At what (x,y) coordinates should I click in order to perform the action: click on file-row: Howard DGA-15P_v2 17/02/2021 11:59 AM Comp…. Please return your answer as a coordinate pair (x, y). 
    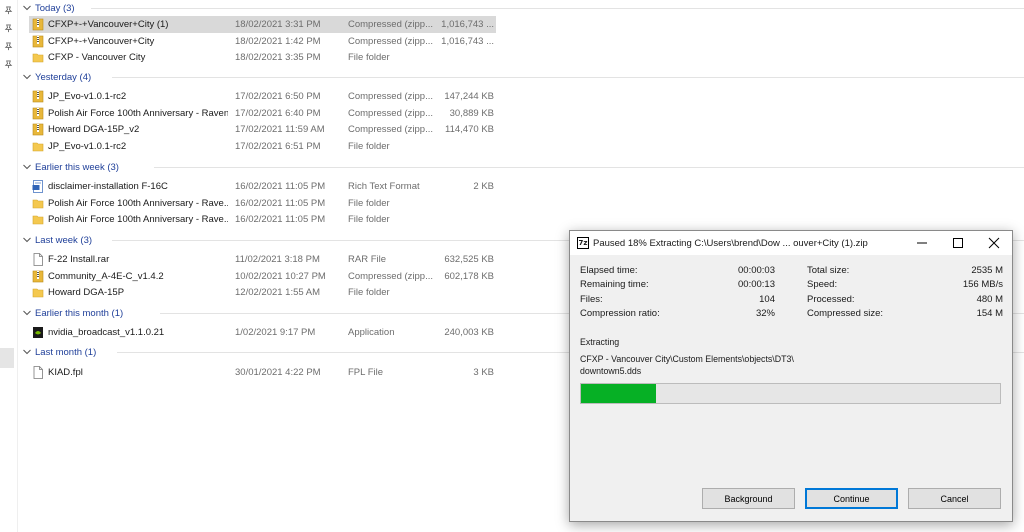
    Looking at the image, I should click on (262, 129).